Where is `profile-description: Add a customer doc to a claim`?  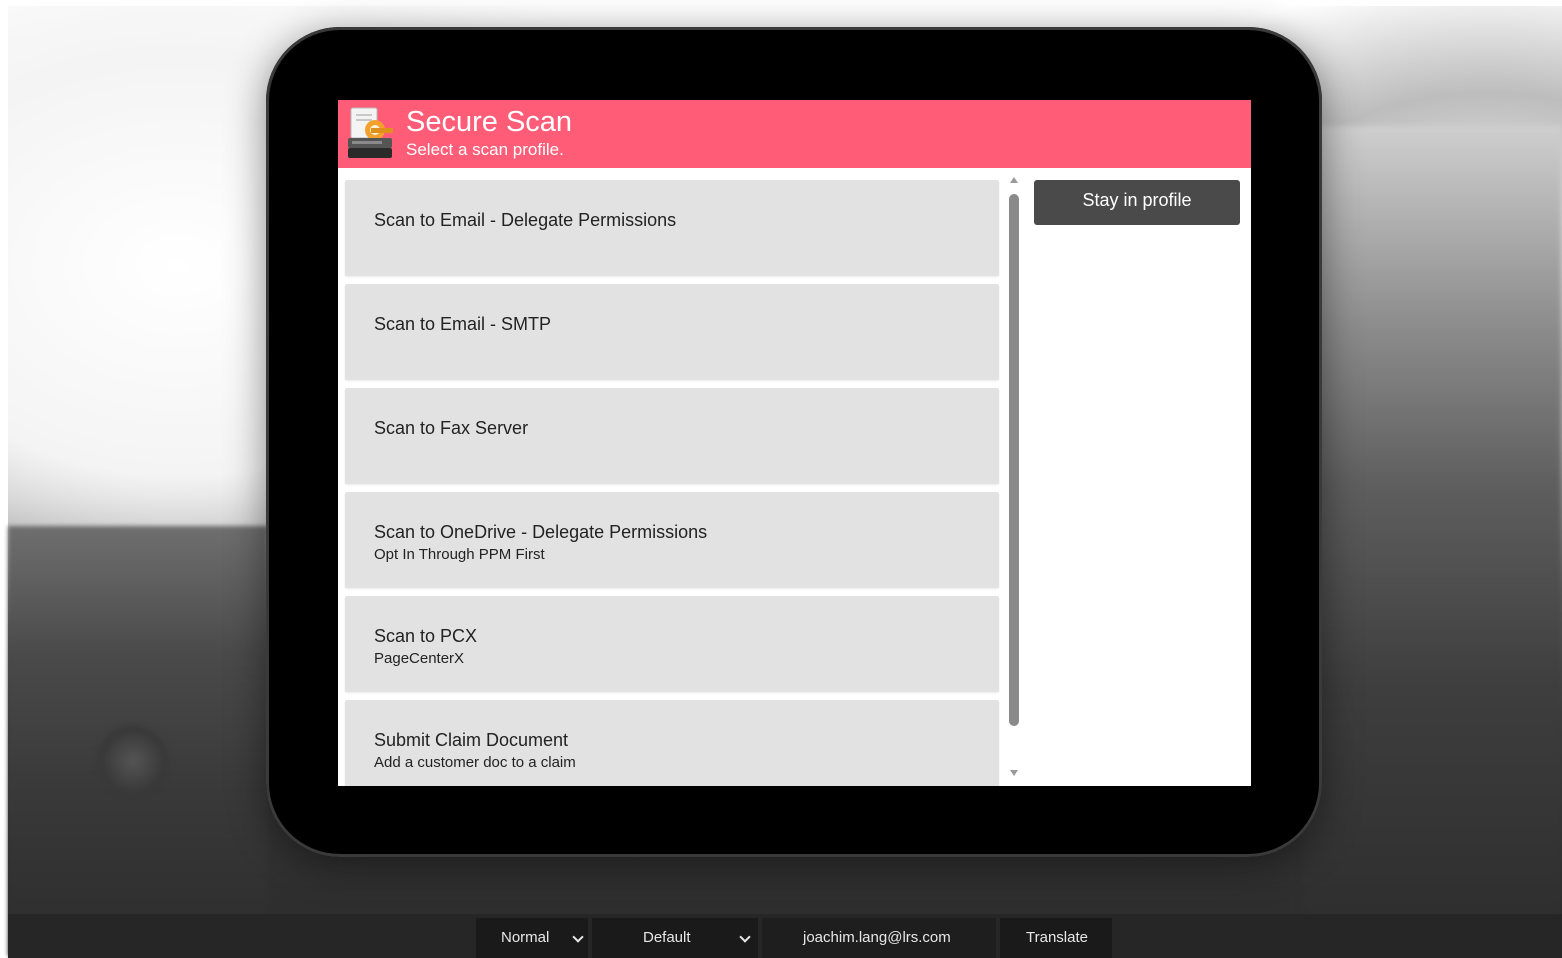 profile-description: Add a customer doc to a claim is located at coordinates (475, 762).